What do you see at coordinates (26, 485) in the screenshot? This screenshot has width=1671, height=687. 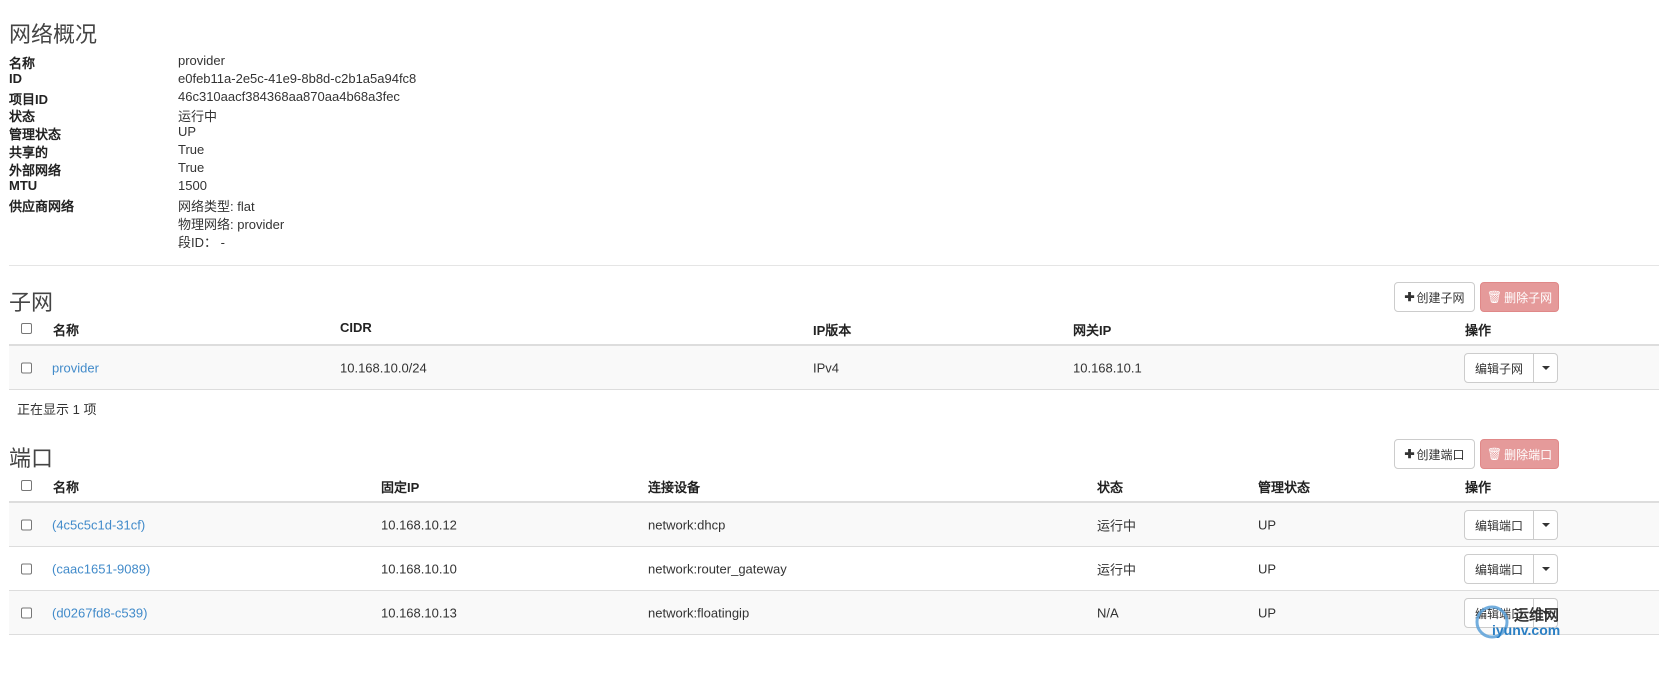 I see `select-all-ports-checkbox` at bounding box center [26, 485].